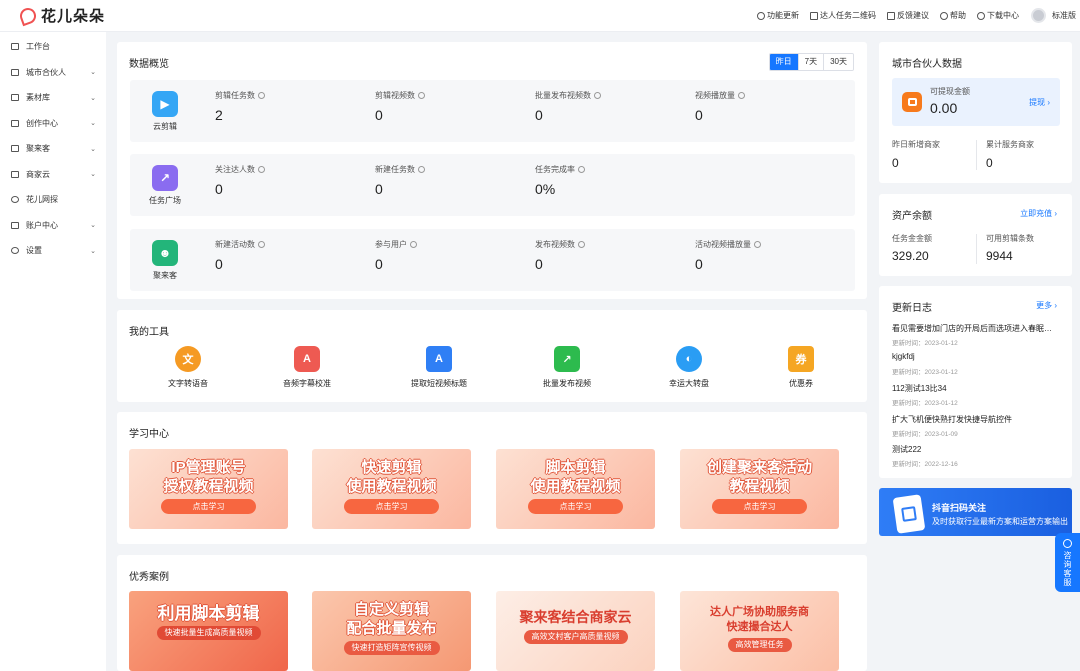 The width and height of the screenshot is (1080, 671). Describe the element at coordinates (689, 367) in the screenshot. I see `tool-lucky-wheel: ◐ 幸运大转盘` at that location.